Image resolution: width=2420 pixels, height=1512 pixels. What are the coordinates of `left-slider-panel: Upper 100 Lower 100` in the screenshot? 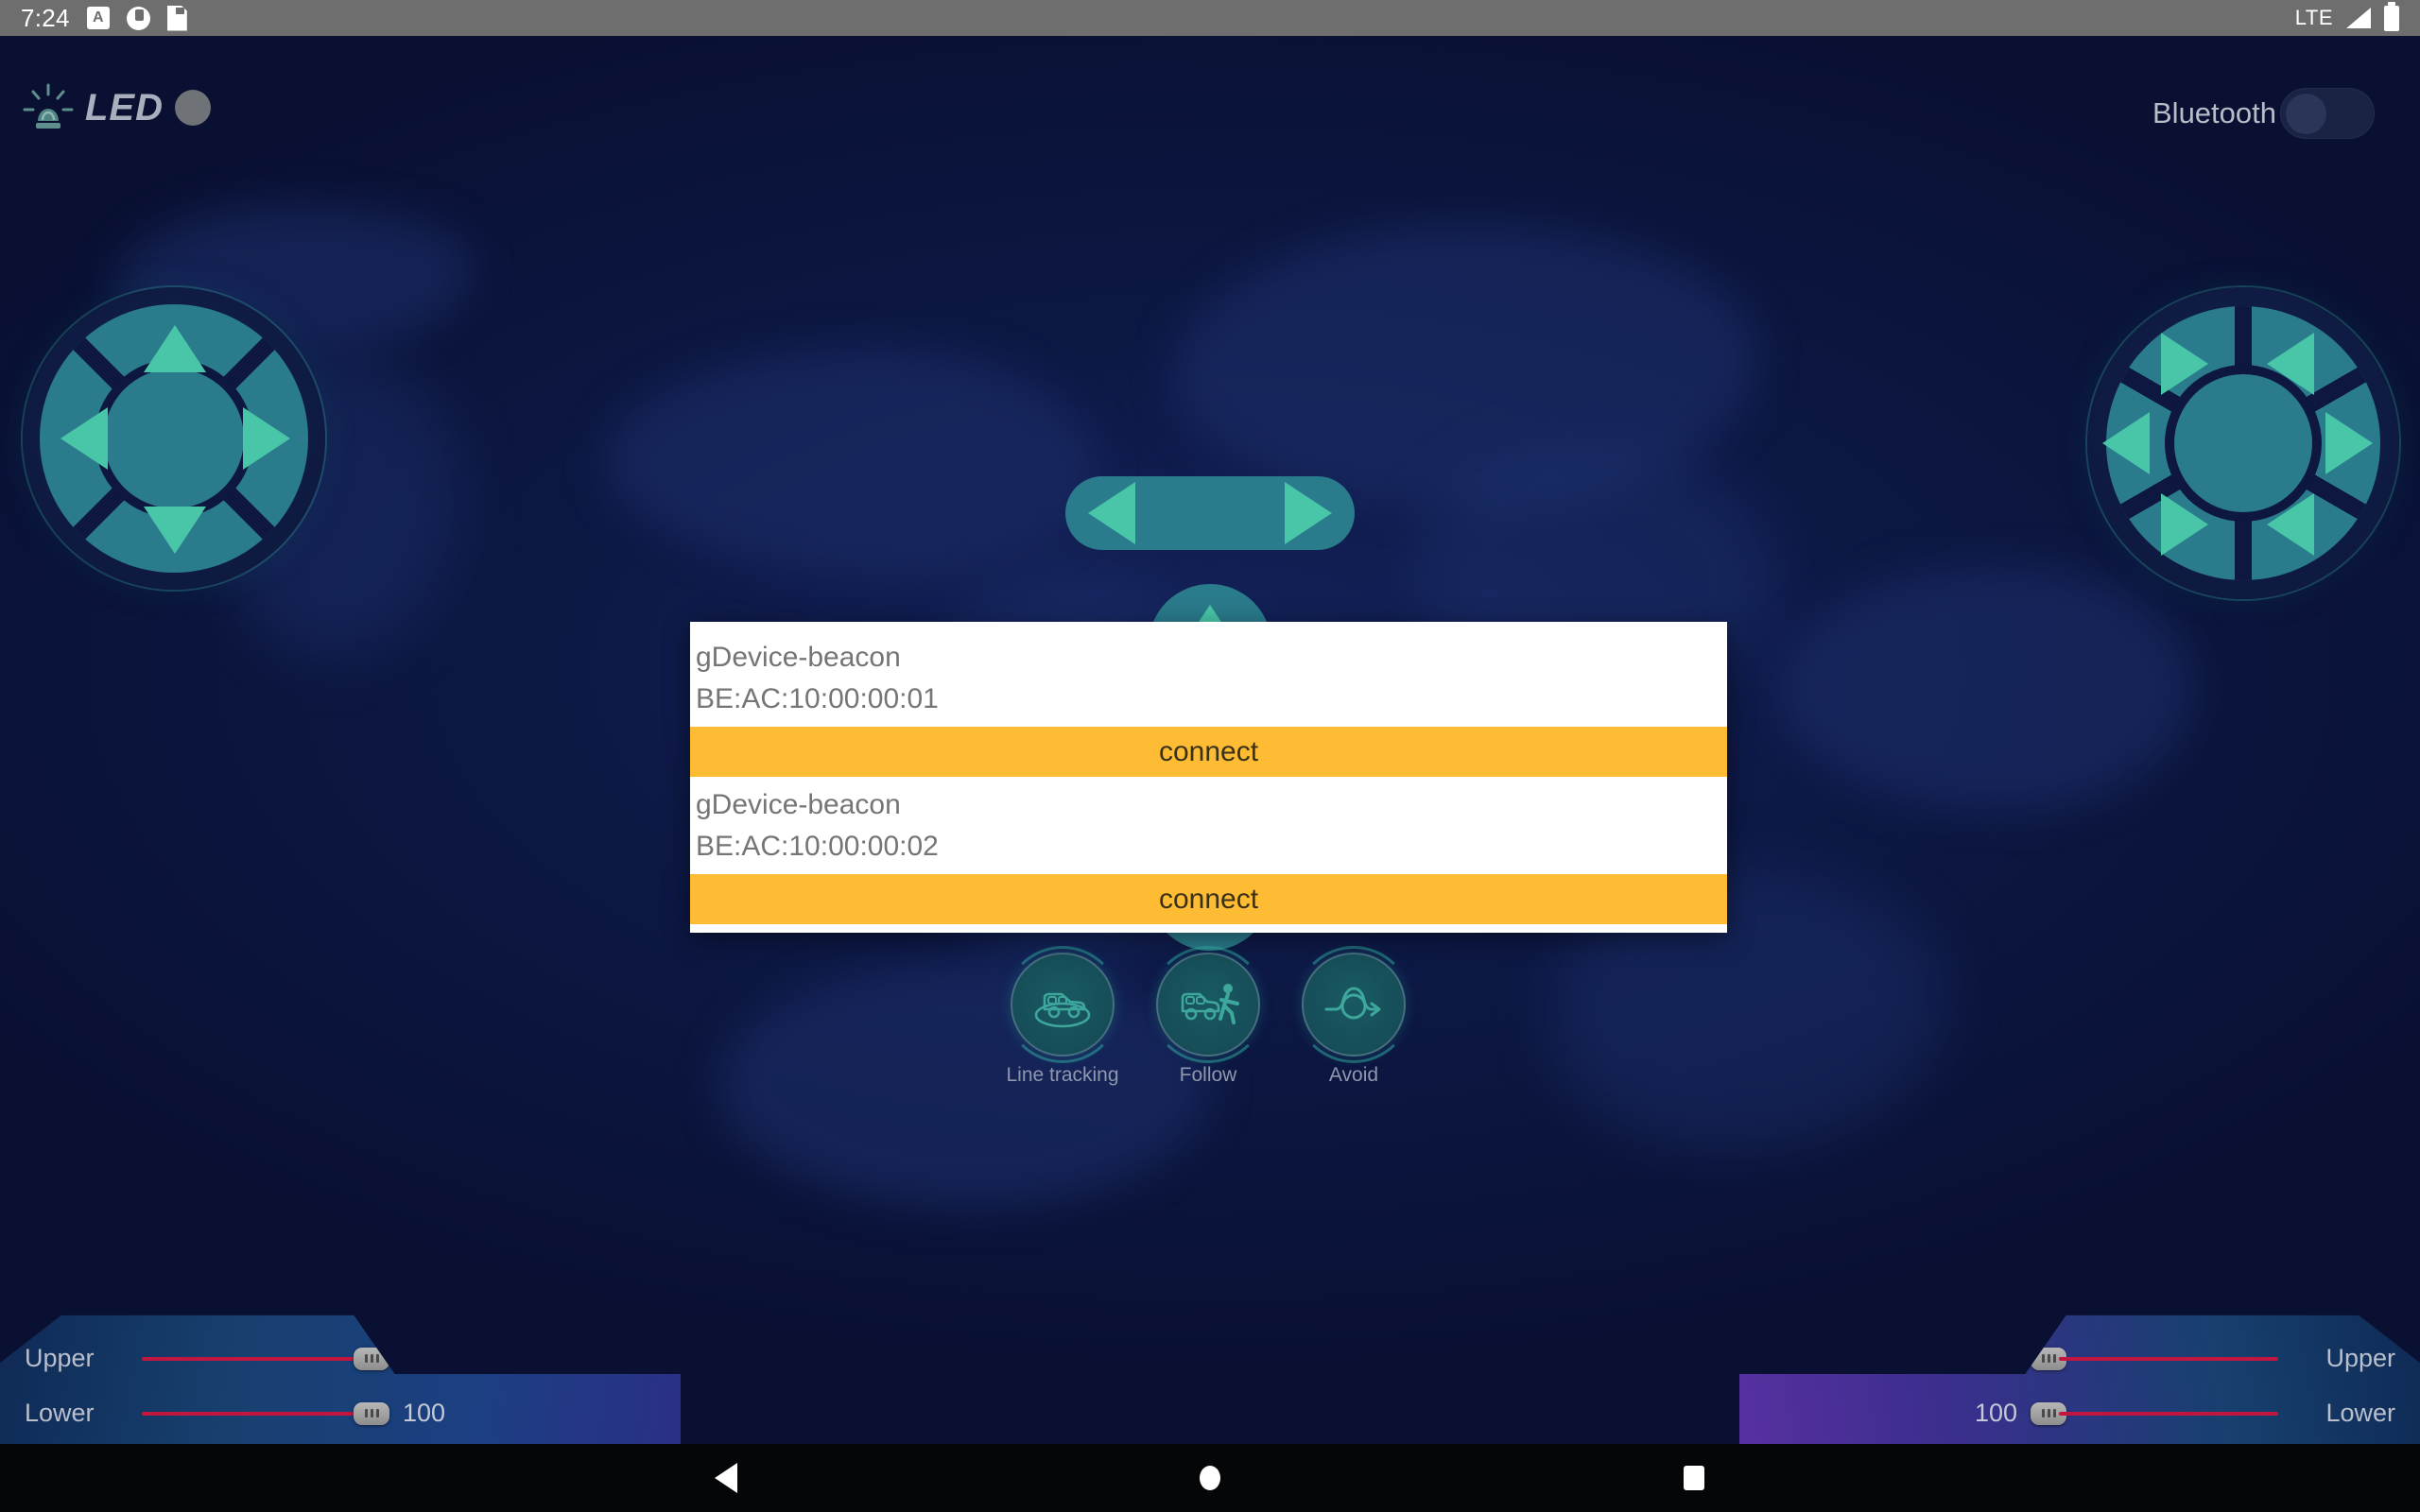 It's located at (341, 1373).